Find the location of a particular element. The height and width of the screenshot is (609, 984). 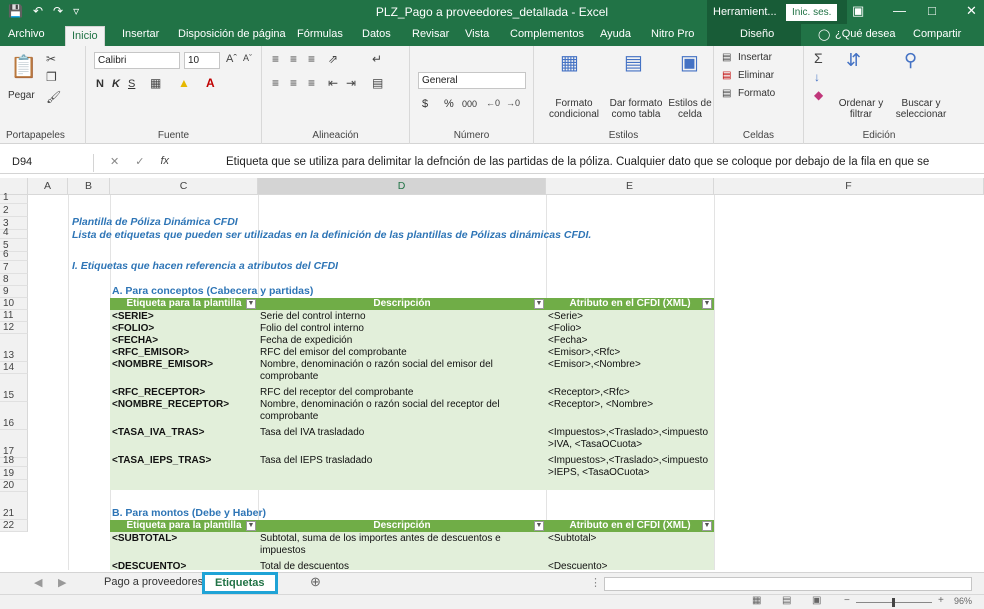

row-header: 17 is located at coordinates (14, 444).